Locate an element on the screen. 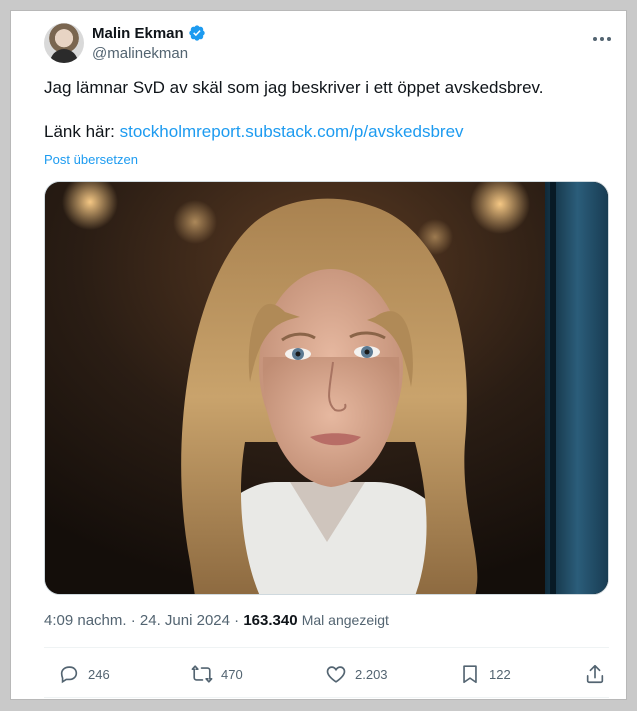  tweet-header: Malin Ekman @malinekman is located at coordinates (329, 45).